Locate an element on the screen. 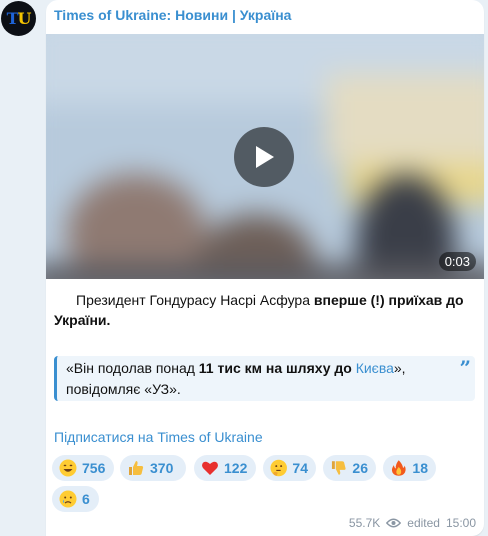 The image size is (488, 536). reaction-thumbs-up: 370 is located at coordinates (153, 468).